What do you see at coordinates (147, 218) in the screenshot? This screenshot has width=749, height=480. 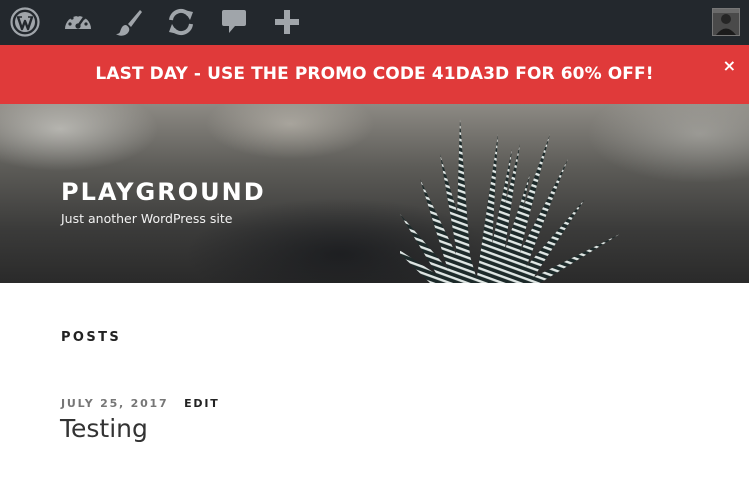 I see `site-description: Just another WordPress site` at bounding box center [147, 218].